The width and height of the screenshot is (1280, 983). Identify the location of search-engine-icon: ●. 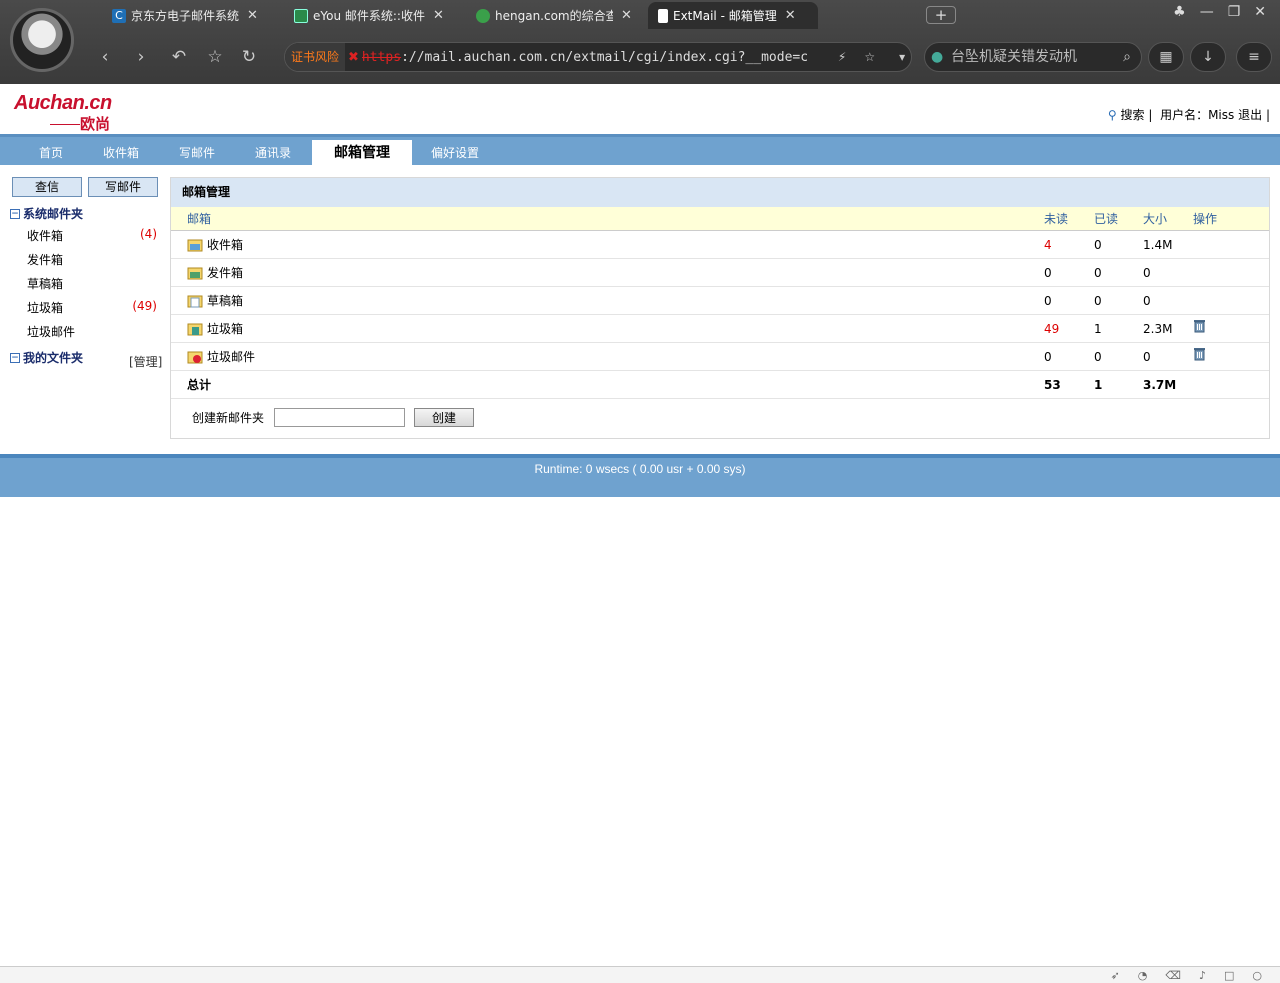
(937, 57).